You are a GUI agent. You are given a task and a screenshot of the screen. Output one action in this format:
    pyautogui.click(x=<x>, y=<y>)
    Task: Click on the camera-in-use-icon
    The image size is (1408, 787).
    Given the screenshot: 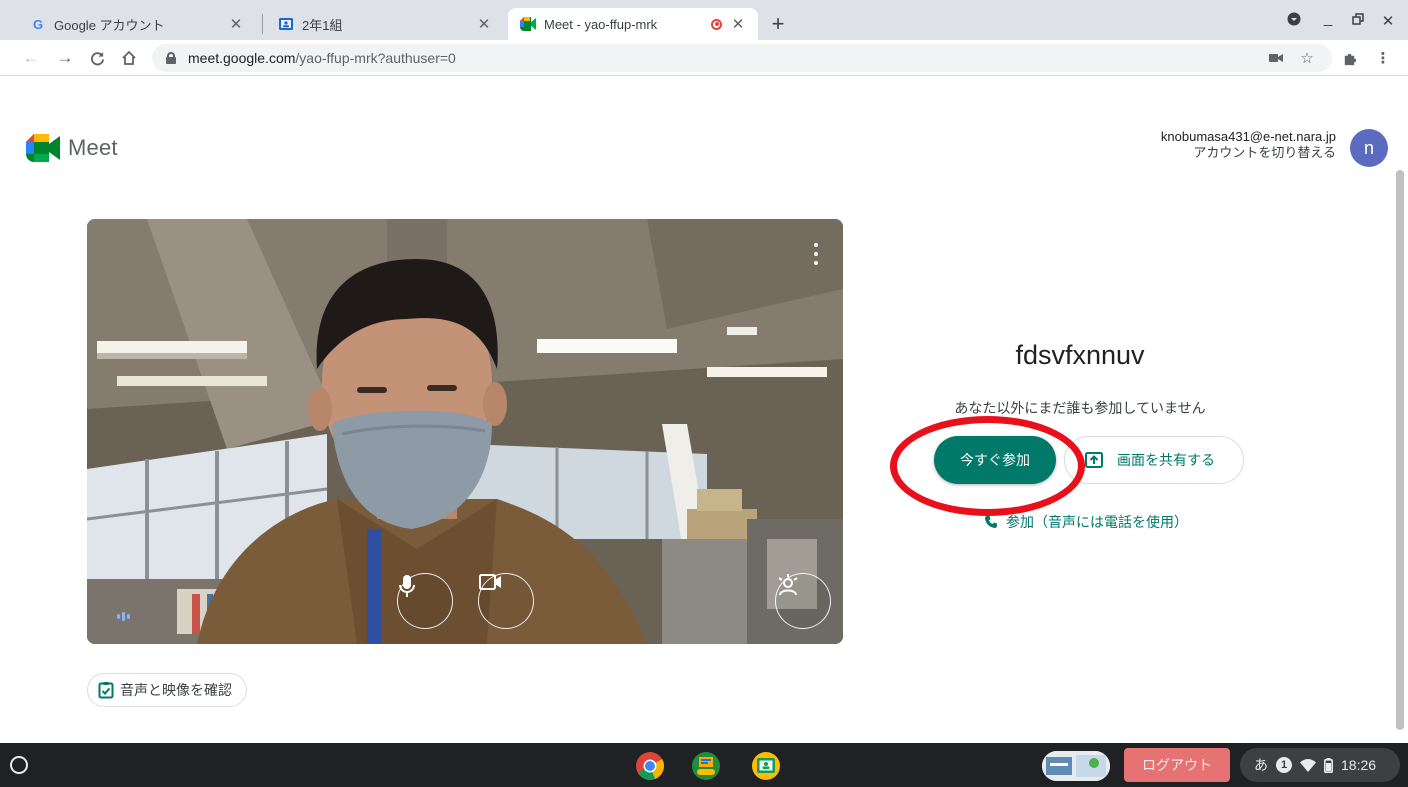 What is the action you would take?
    pyautogui.click(x=1276, y=58)
    